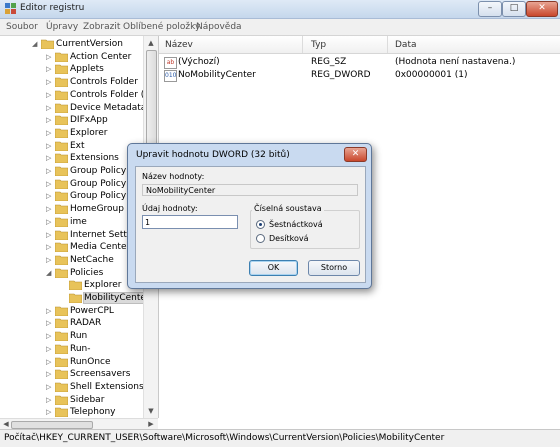  What do you see at coordinates (79, 69) in the screenshot?
I see `tree-item: ▷ Applets` at bounding box center [79, 69].